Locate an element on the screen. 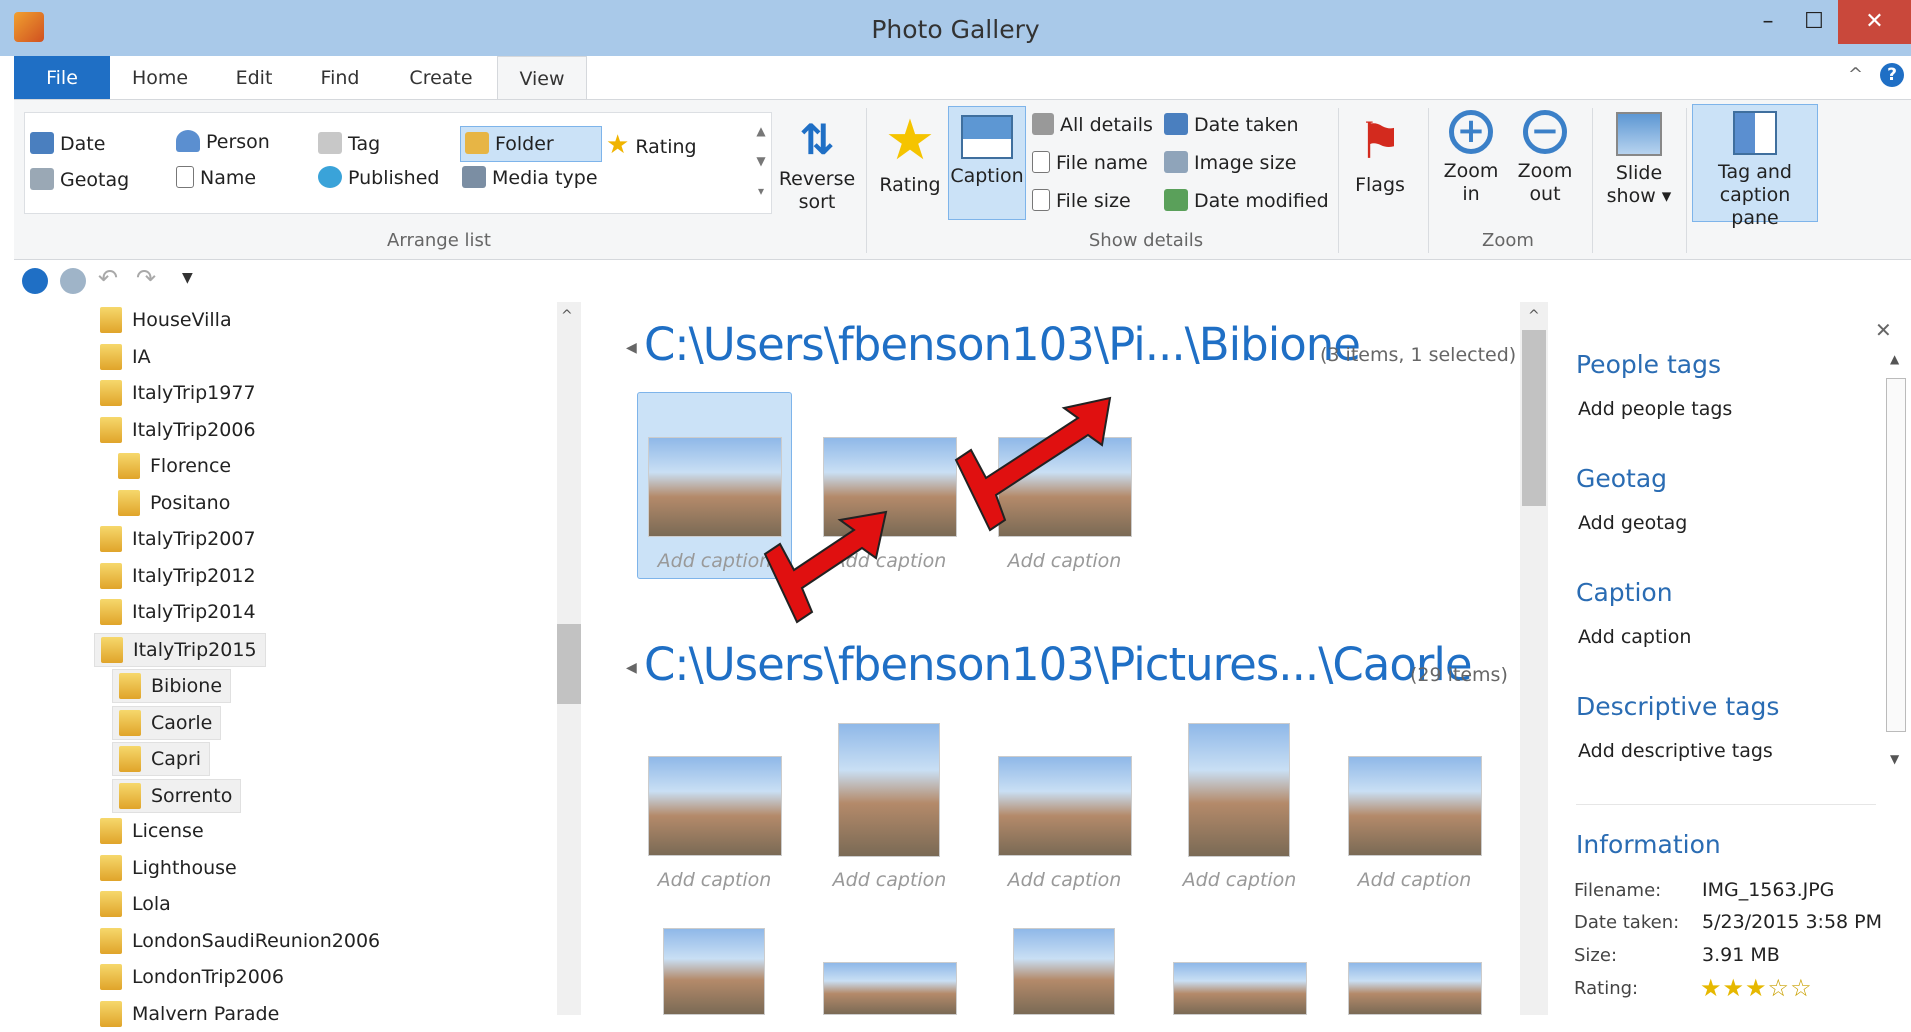  arrange-name: Name is located at coordinates (216, 177).